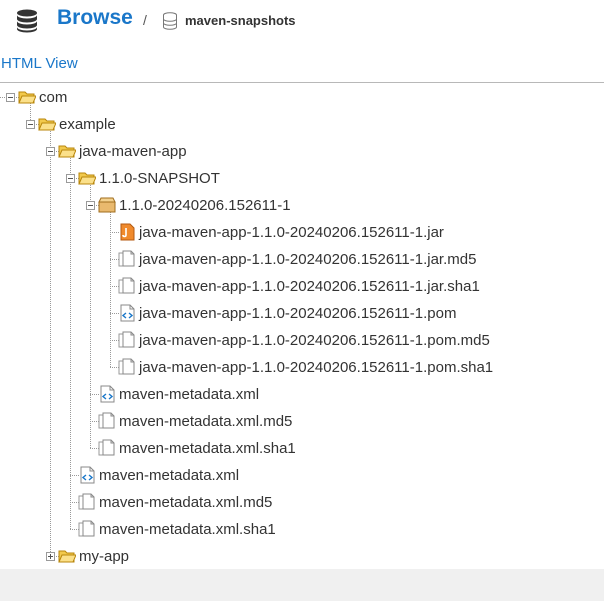 The height and width of the screenshot is (601, 604). I want to click on expand-toggle, so click(50, 556).